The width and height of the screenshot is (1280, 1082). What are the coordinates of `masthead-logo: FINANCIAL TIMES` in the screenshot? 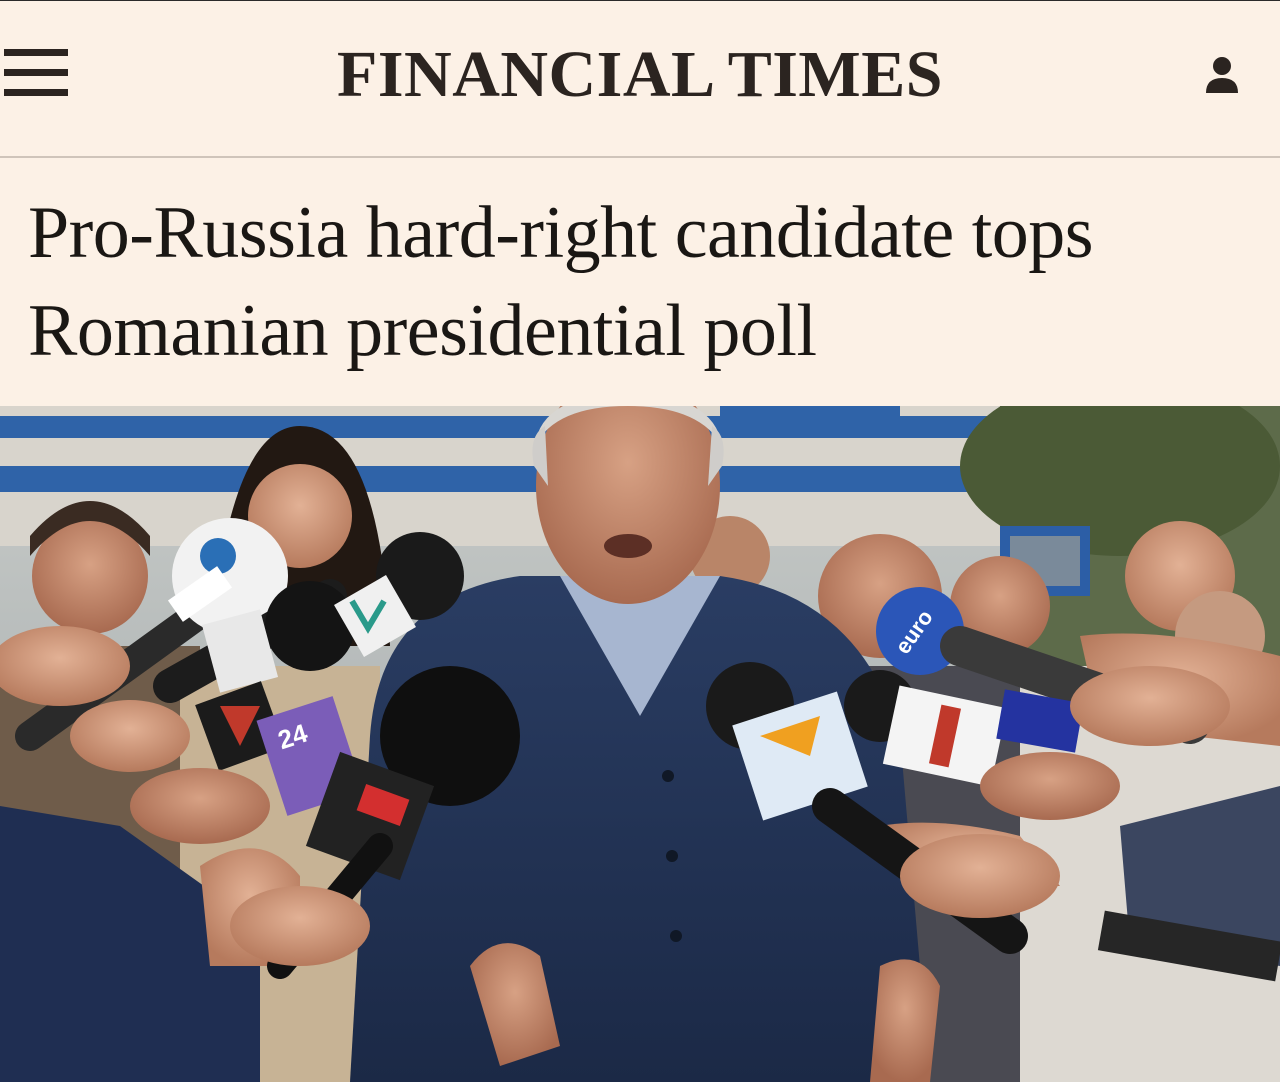 It's located at (640, 75).